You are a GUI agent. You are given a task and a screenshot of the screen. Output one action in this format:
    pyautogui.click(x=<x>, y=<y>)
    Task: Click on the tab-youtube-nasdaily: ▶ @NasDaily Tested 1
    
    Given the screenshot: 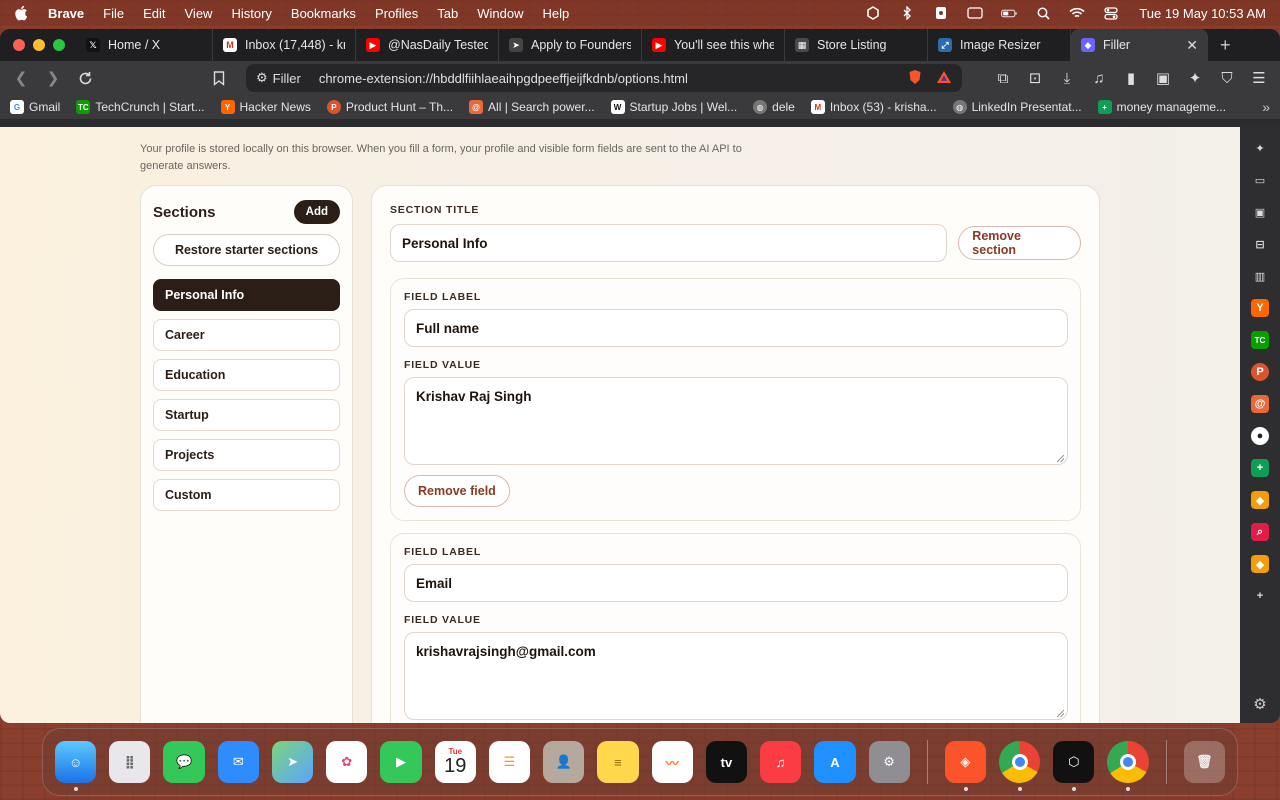 What is the action you would take?
    pyautogui.click(x=427, y=45)
    